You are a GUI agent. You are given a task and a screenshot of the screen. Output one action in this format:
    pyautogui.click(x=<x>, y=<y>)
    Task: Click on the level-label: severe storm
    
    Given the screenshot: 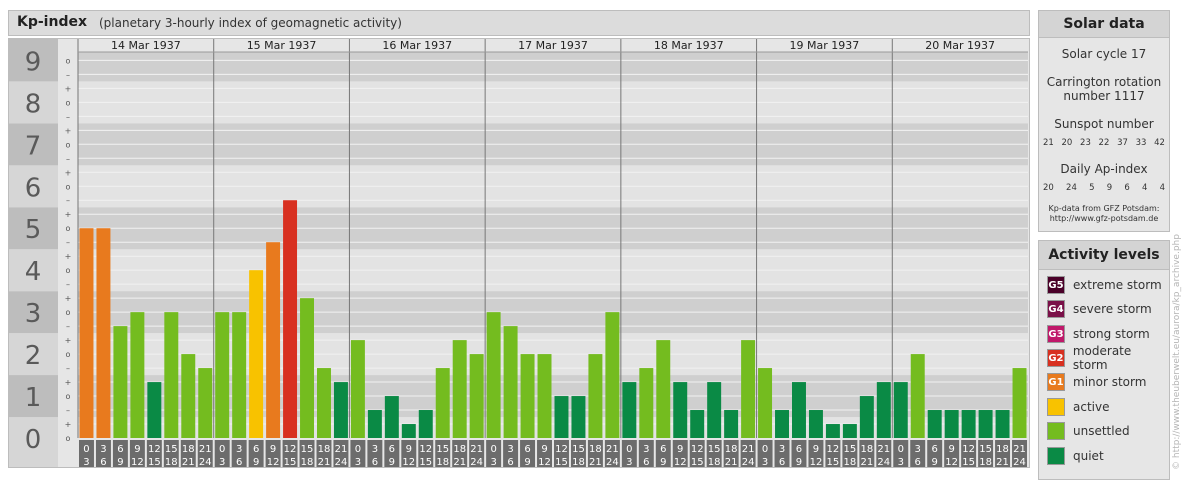 What is the action you would take?
    pyautogui.click(x=1112, y=309)
    